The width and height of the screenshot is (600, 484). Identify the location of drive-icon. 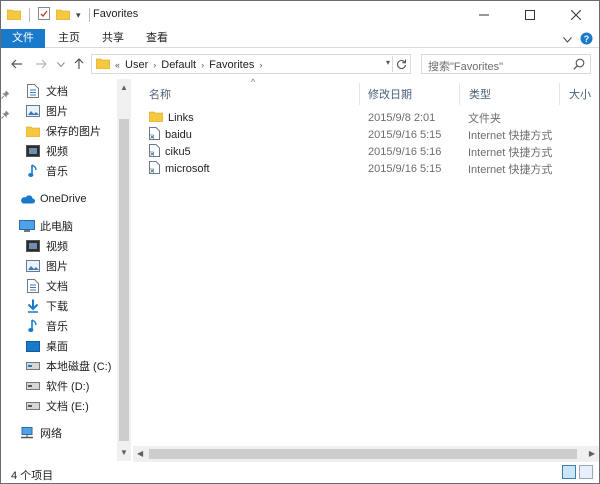
(33, 406).